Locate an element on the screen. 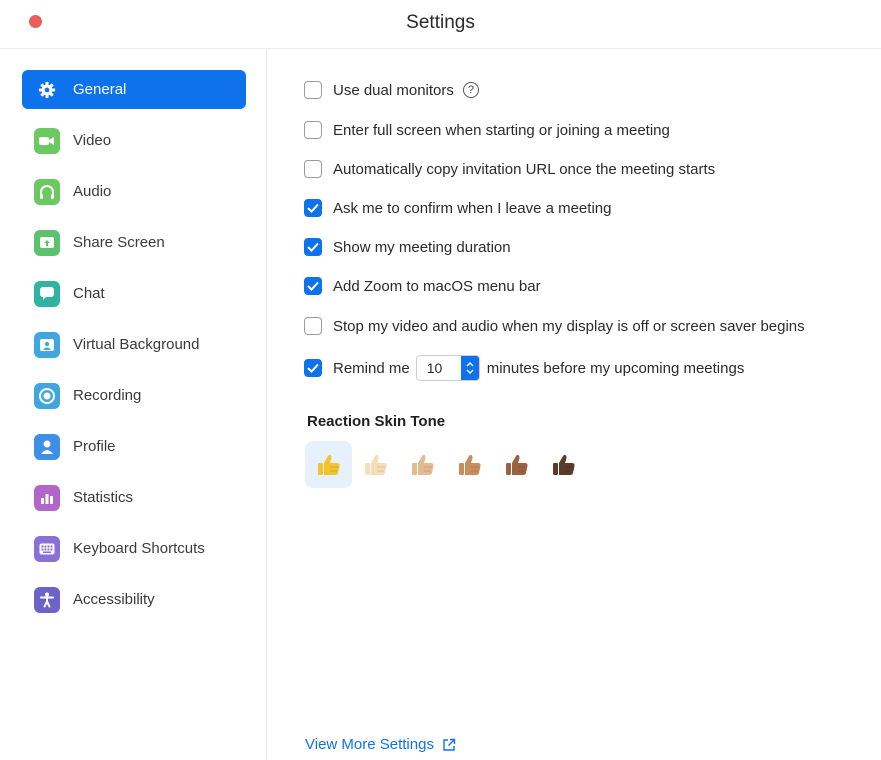 The image size is (881, 760). sidebar-item-virtual-background: Virtual Background is located at coordinates (134, 344).